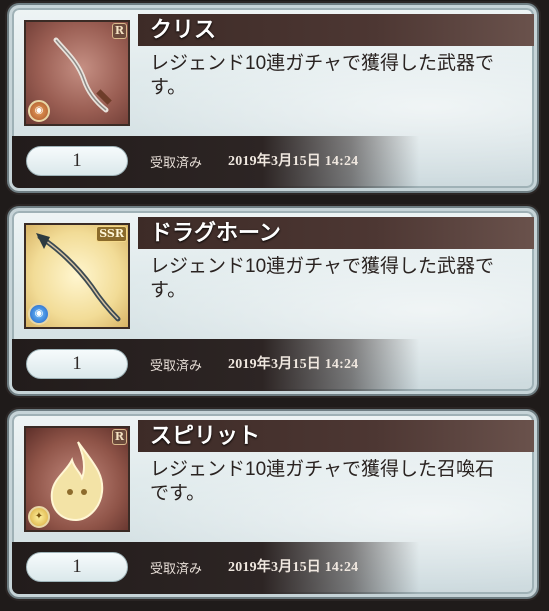 The height and width of the screenshot is (611, 549). I want to click on light-element-icon: ✦, so click(39, 517).